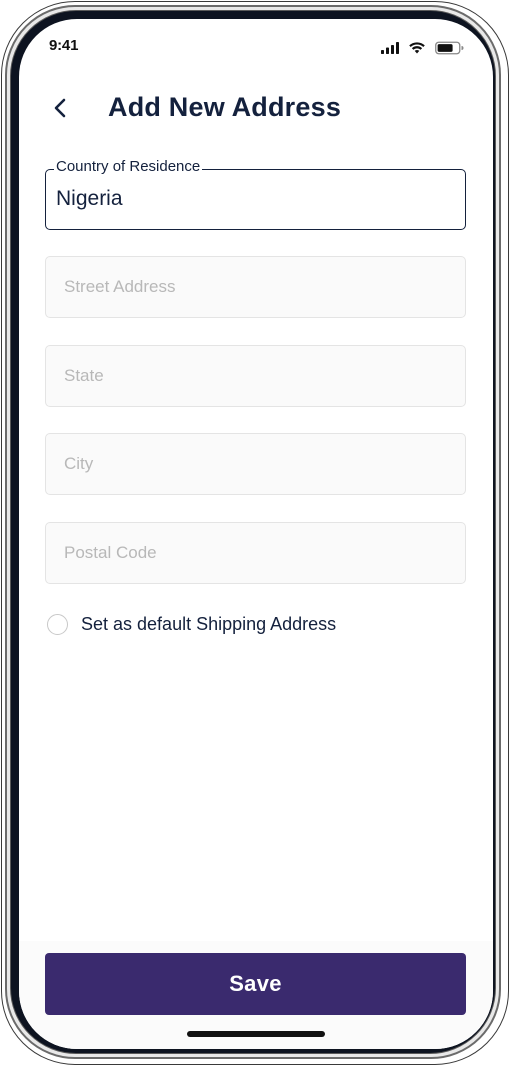 This screenshot has height=1068, width=512. Describe the element at coordinates (209, 624) in the screenshot. I see `default-shipping-label: Set as default Shipping Address` at that location.